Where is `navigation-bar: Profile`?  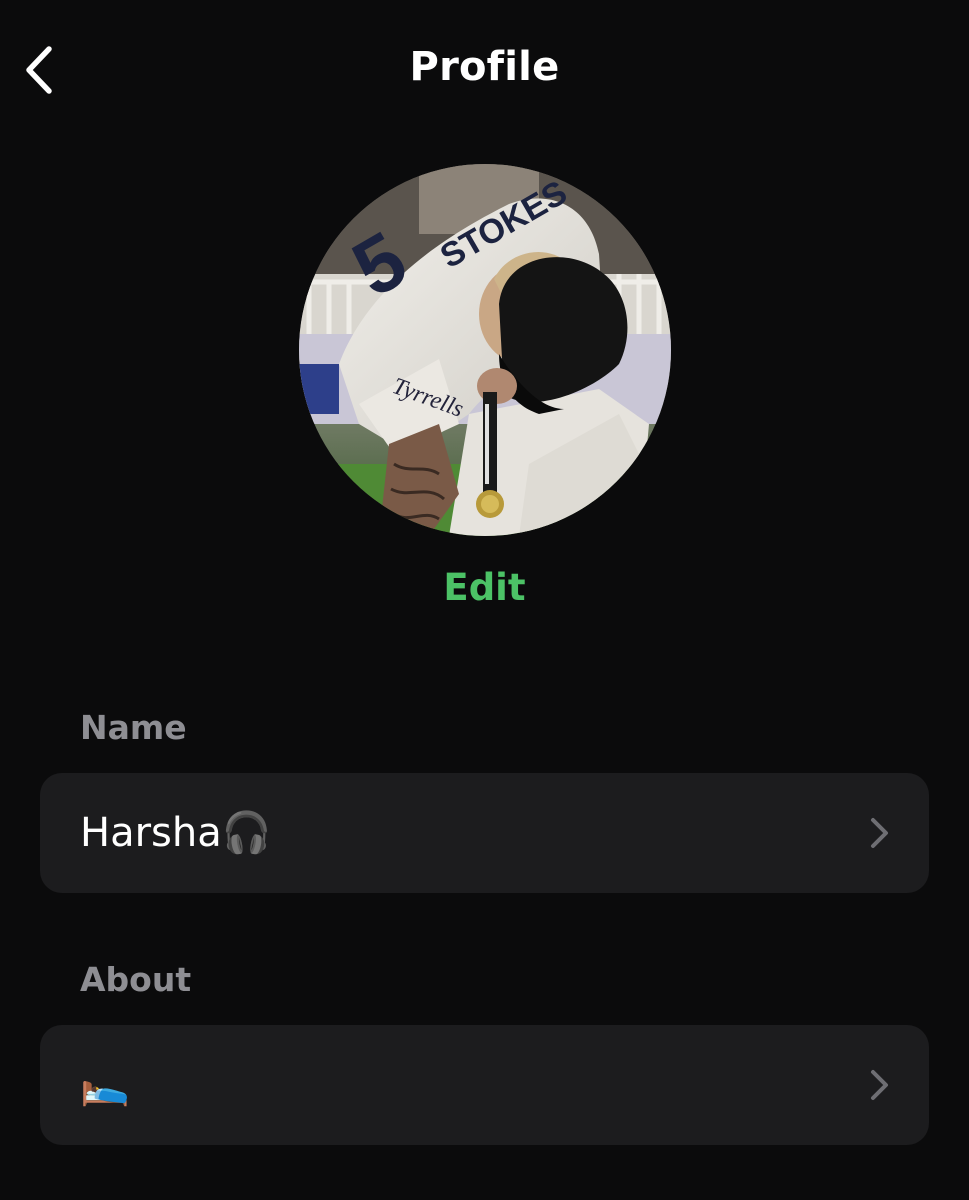 navigation-bar: Profile is located at coordinates (484, 70).